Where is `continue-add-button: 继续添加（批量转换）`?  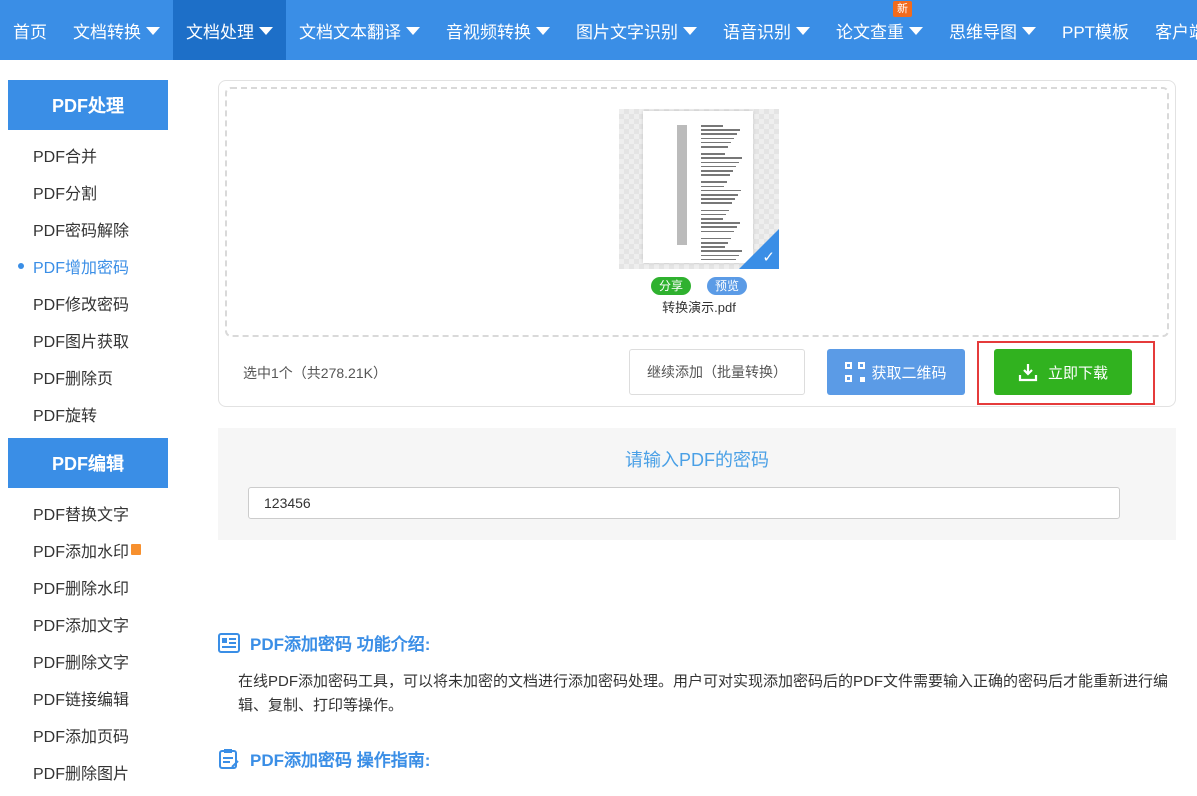
continue-add-button: 继续添加（批量转换） is located at coordinates (717, 372).